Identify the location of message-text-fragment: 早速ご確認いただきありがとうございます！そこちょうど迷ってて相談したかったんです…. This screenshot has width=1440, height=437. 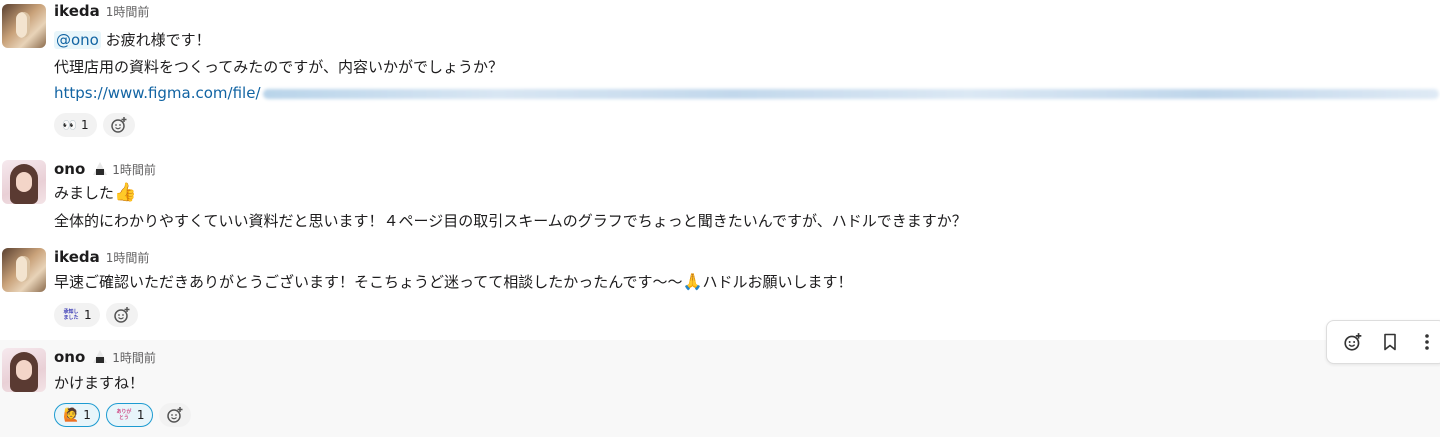
(368, 282).